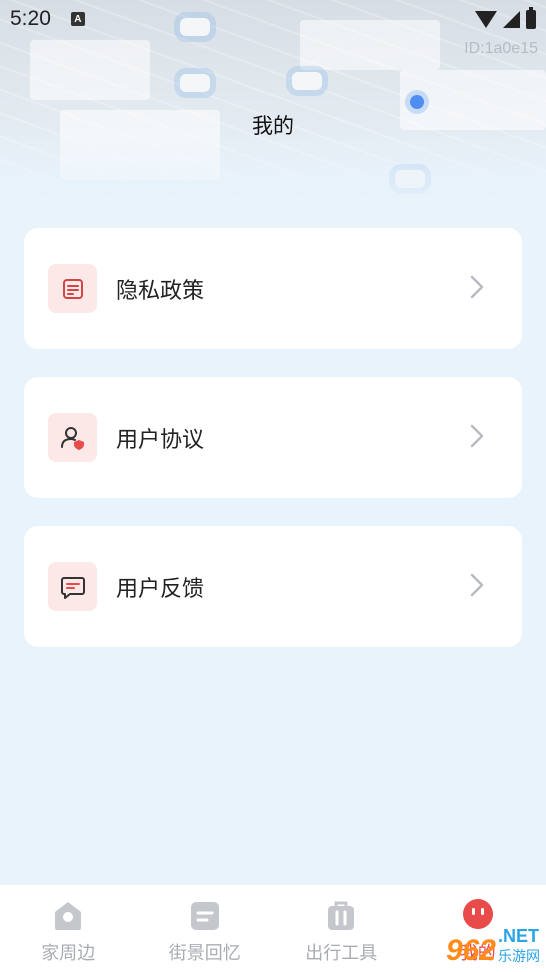 The width and height of the screenshot is (546, 972). Describe the element at coordinates (273, 288) in the screenshot. I see `menu-item-privacy-policy: 隐私政策` at that location.